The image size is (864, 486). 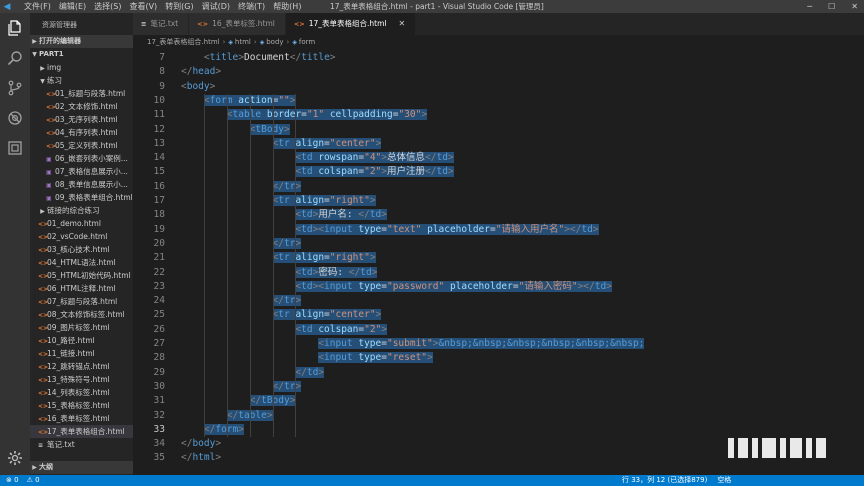 I want to click on code-line: 10 <form action="">, so click(x=498, y=101).